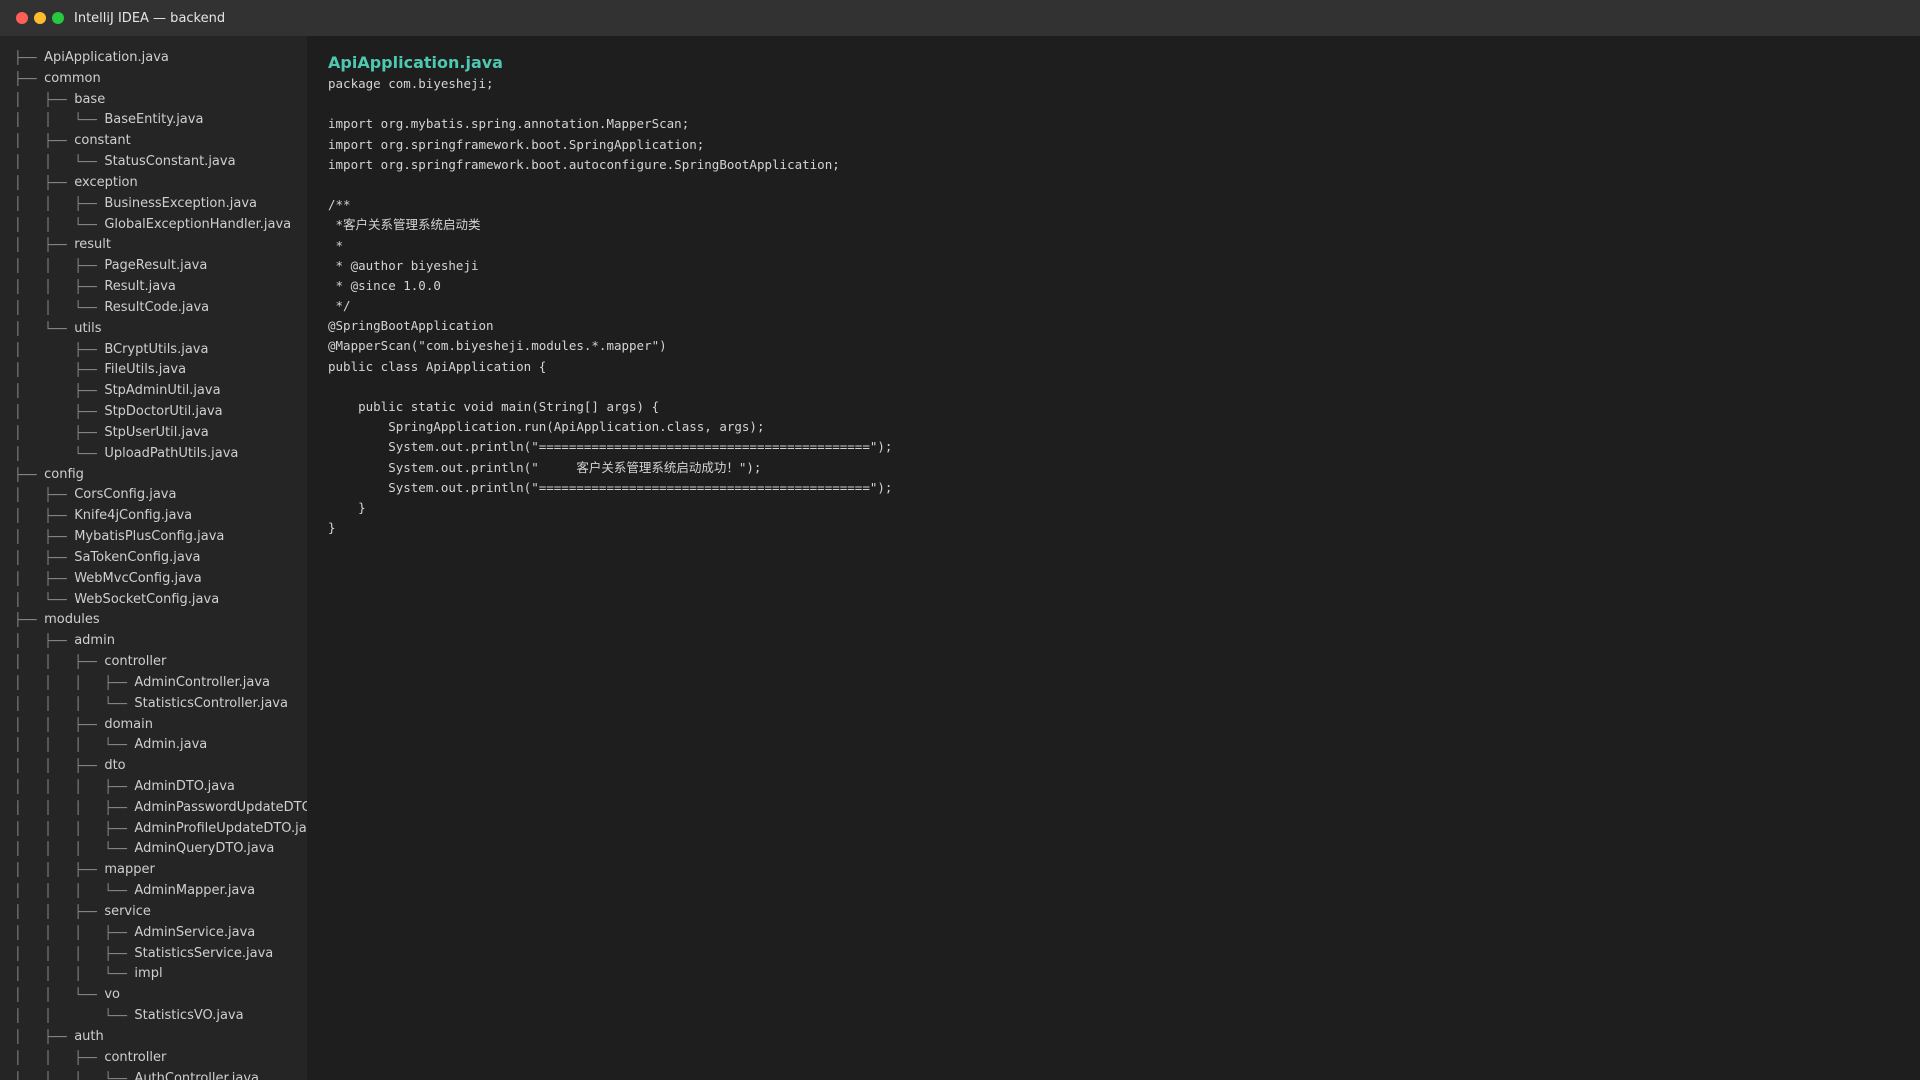 The image size is (1920, 1080). I want to click on tree-item: │ ├── FileUtils.java, so click(153, 370).